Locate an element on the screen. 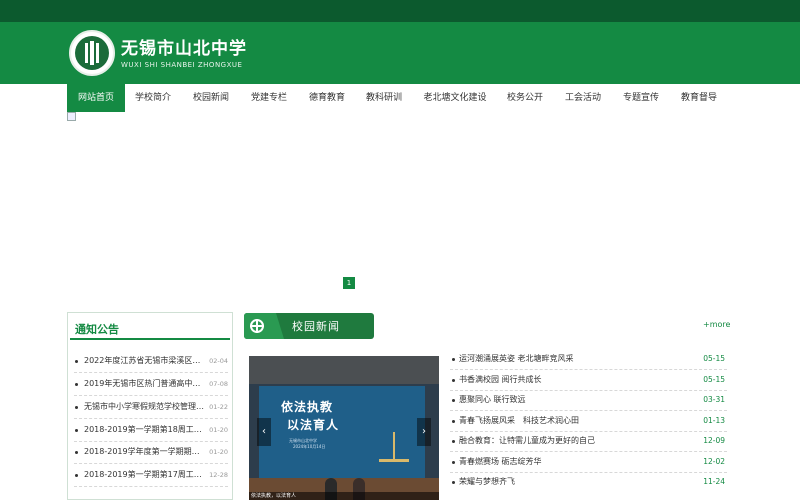 This screenshot has width=800, height=500. notice-item-date: 07-08 is located at coordinates (218, 384).